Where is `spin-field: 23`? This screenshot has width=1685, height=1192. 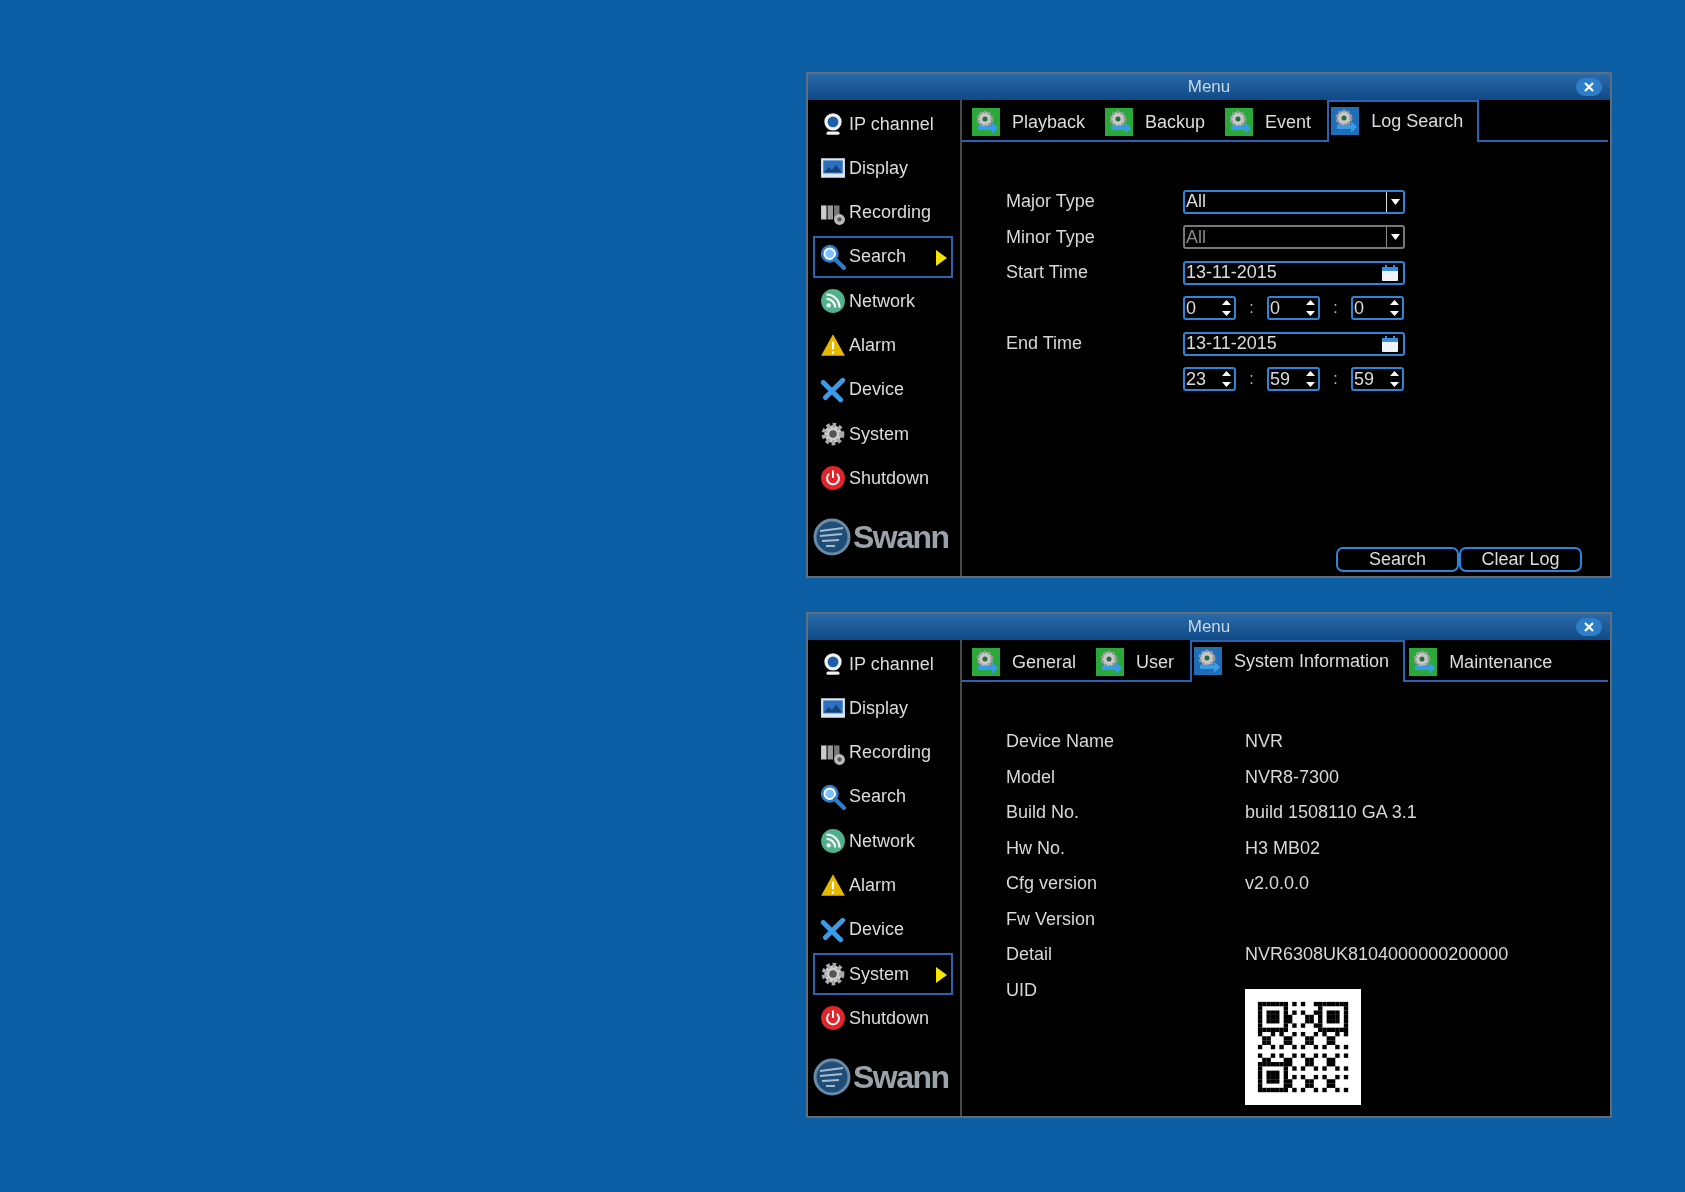
spin-field: 23 is located at coordinates (1209, 379).